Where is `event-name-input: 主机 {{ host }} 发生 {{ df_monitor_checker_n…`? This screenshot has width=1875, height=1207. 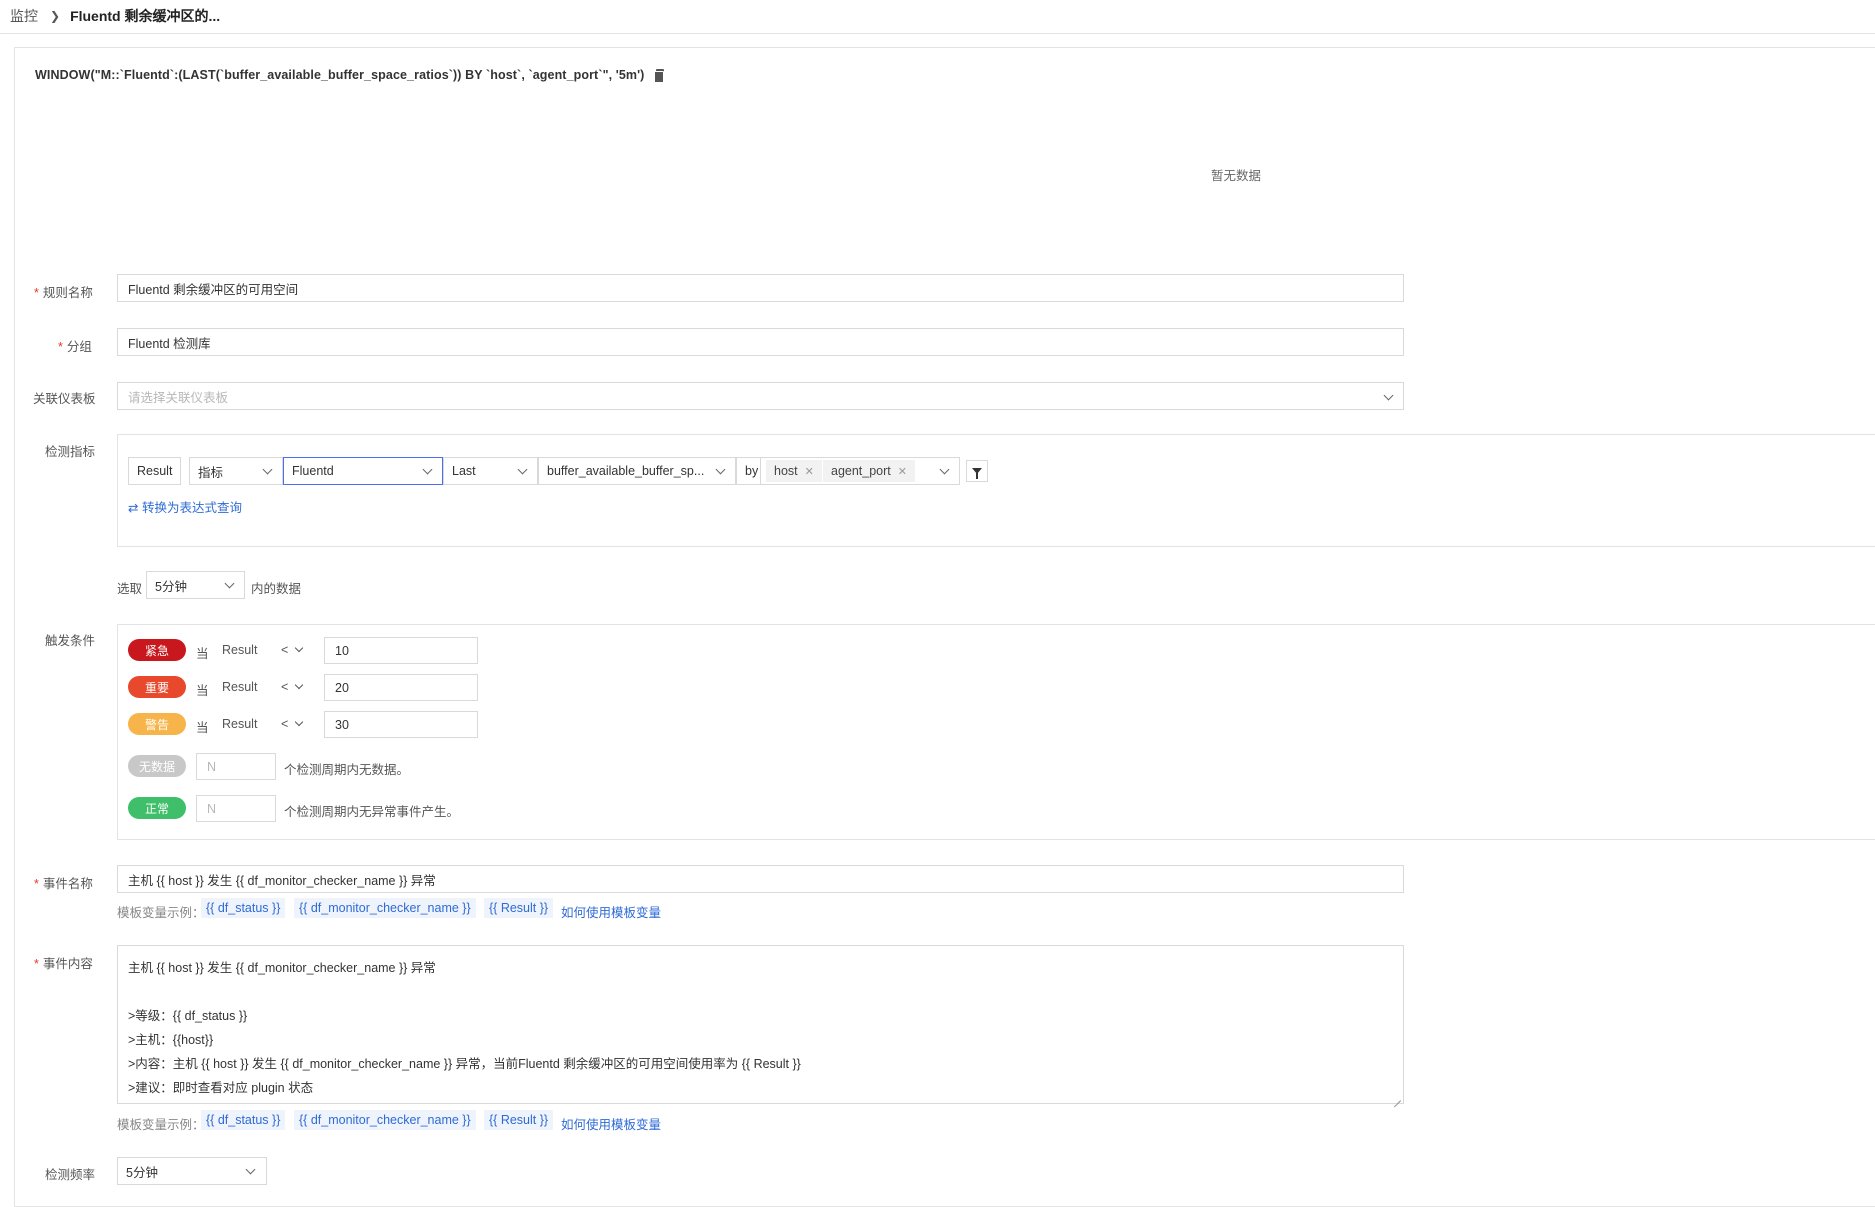
event-name-input: 主机 {{ host }} 发生 {{ df_monitor_checker_n… is located at coordinates (760, 879).